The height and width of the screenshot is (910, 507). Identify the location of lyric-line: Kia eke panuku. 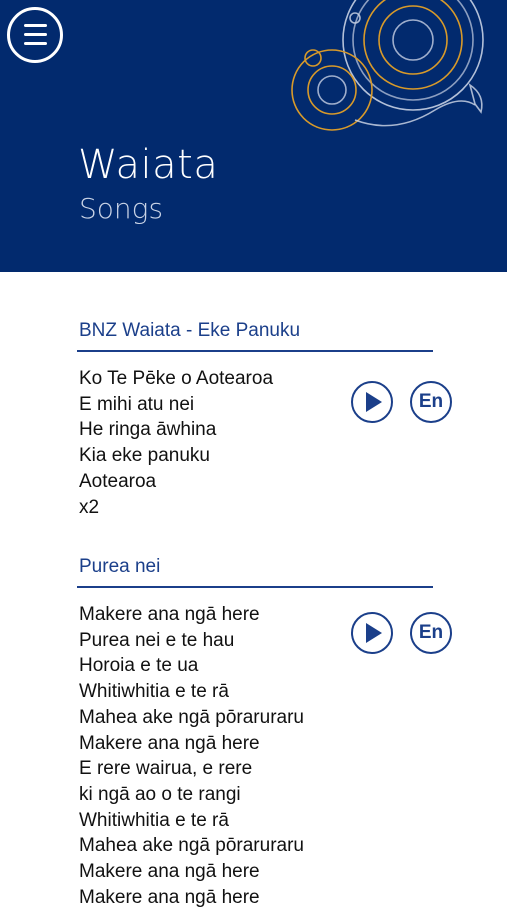
(144, 456).